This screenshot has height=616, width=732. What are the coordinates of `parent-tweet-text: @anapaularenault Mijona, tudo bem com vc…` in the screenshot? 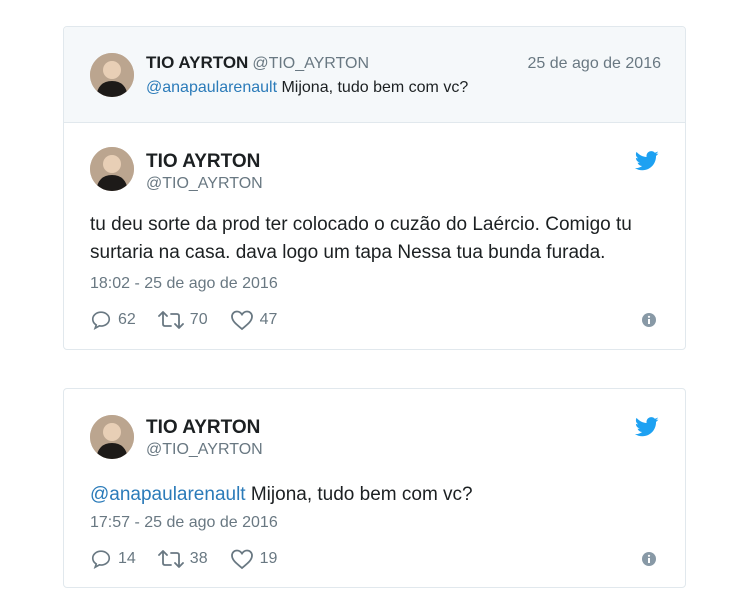 It's located at (307, 88).